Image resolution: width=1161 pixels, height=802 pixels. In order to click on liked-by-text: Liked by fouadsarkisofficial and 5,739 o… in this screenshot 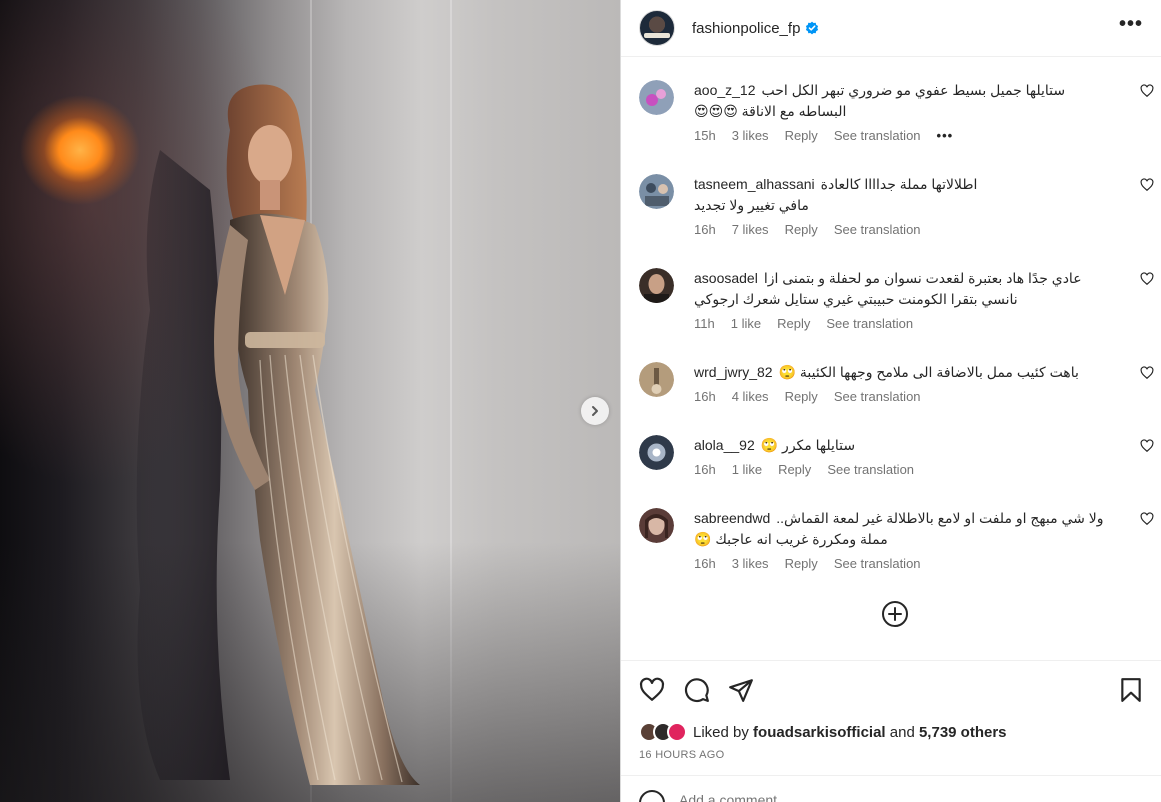, I will do `click(850, 732)`.